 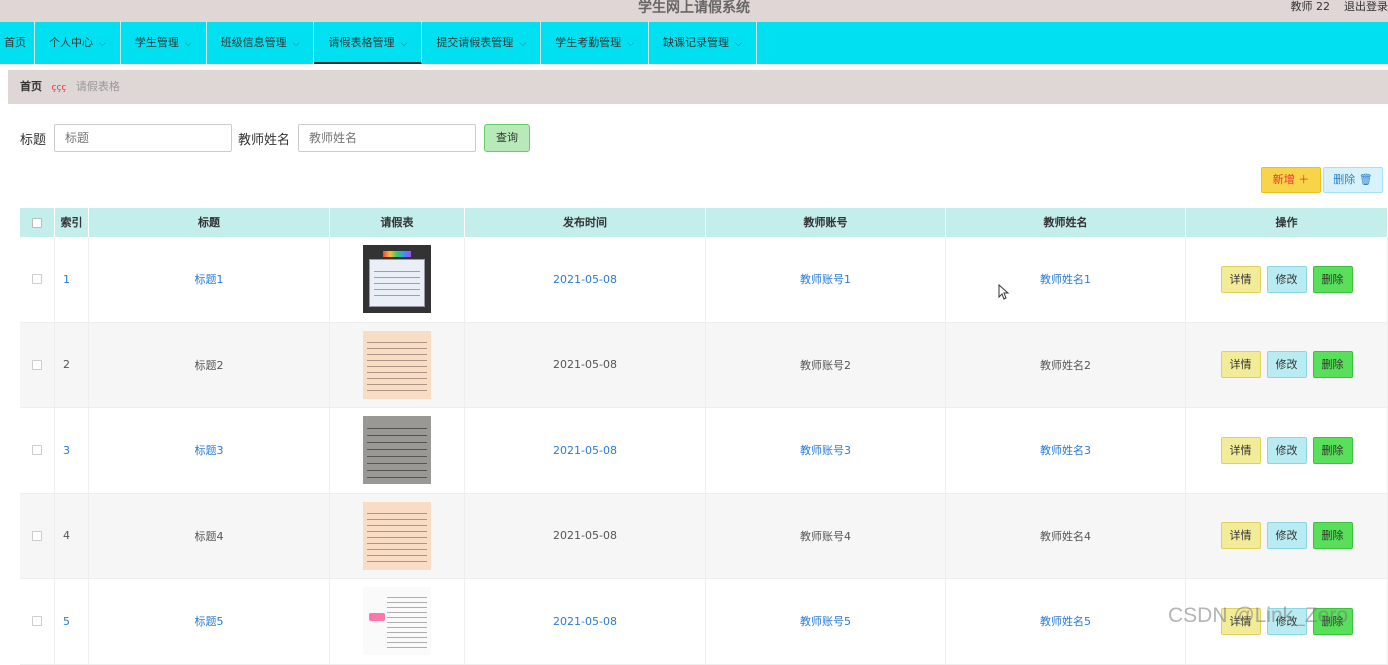 I want to click on table-row: 4 标题4 2021-05-08 教师账号4 教师姓名4 详情 修改 删除, so click(x=704, y=536).